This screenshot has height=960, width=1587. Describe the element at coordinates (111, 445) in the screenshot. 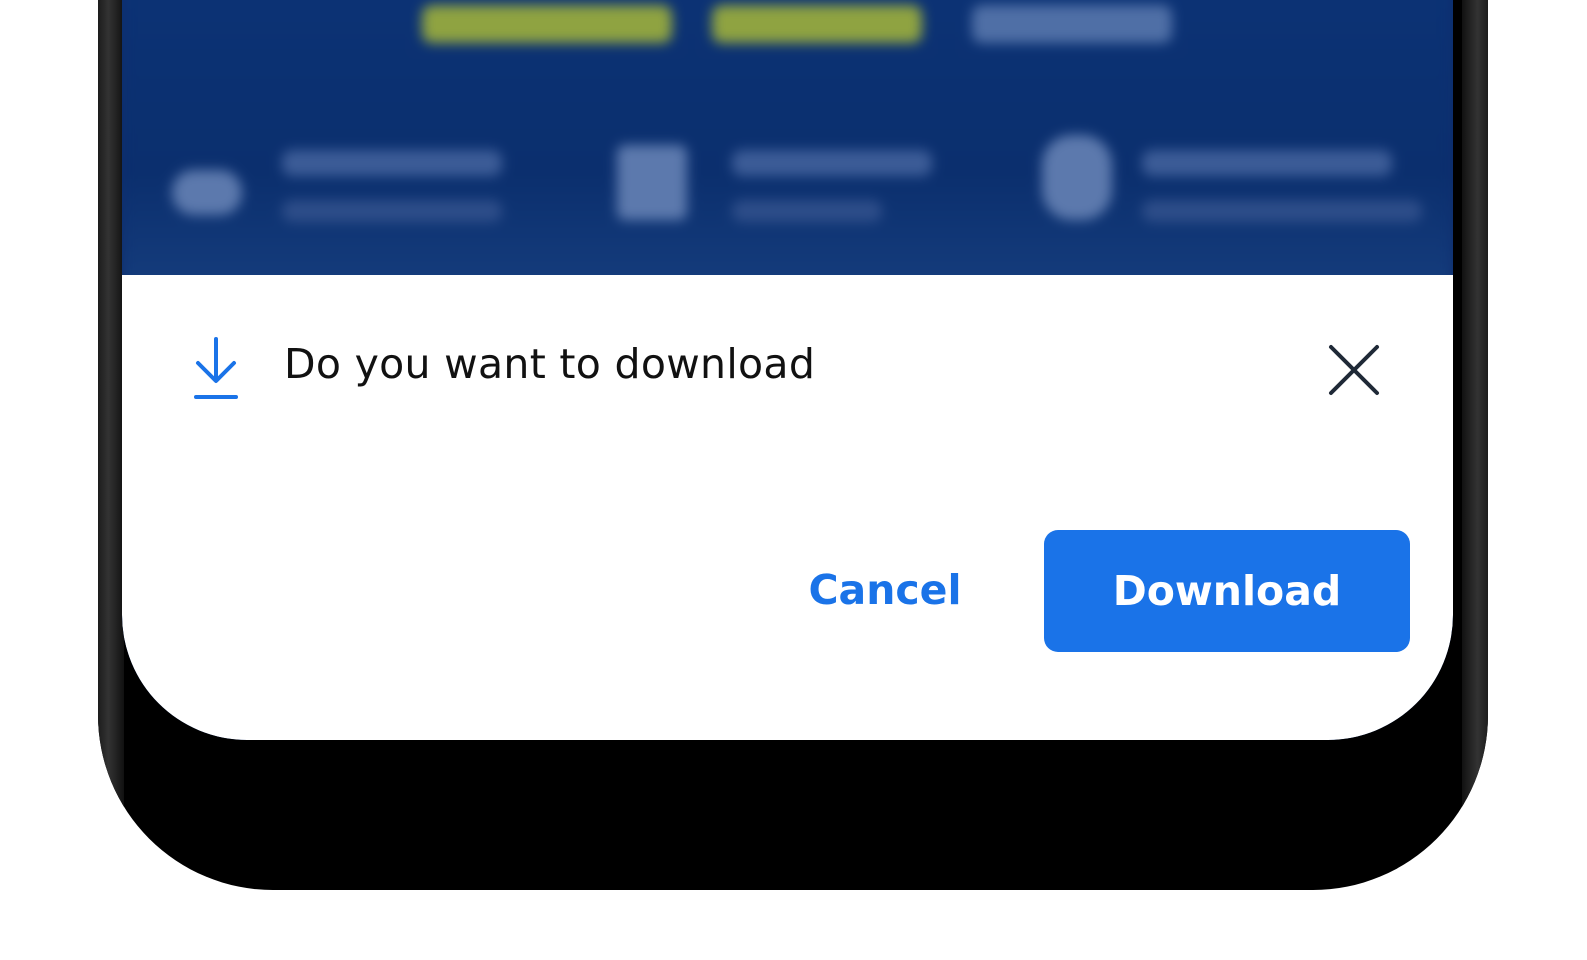

I see `phone-bezel-left` at that location.